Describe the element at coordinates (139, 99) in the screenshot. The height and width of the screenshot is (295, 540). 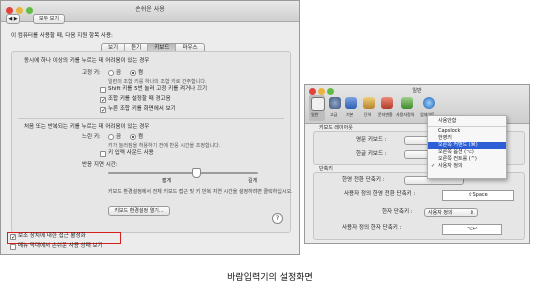
I see `beep-label: 조합 키를 설정할 때 경고음` at that location.